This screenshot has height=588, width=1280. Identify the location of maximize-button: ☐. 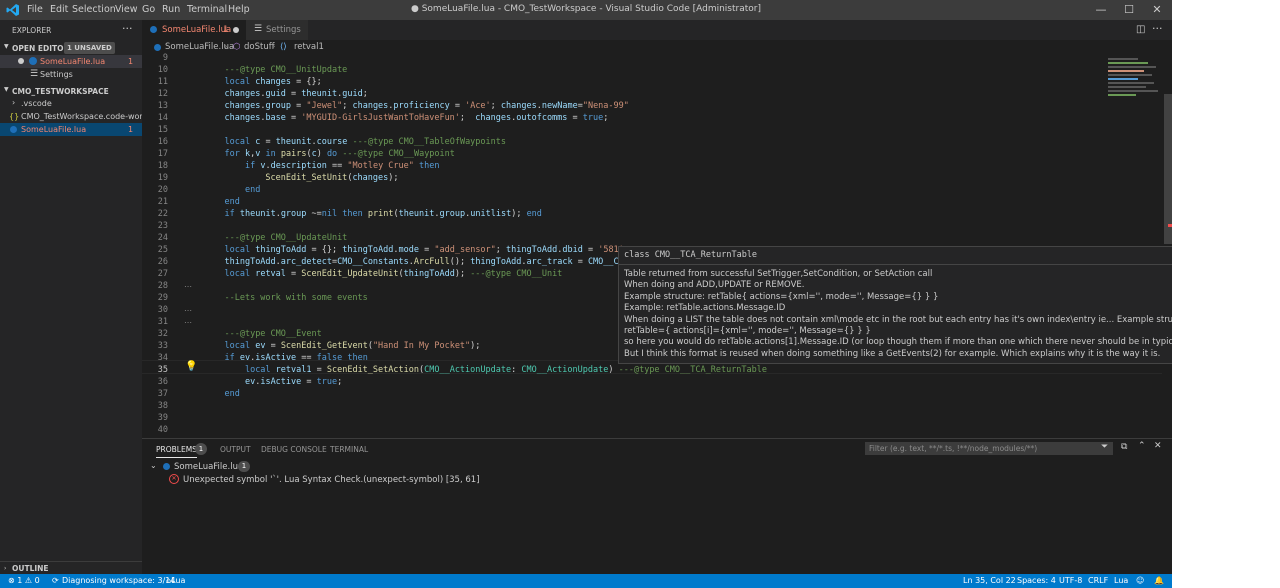
(1129, 10).